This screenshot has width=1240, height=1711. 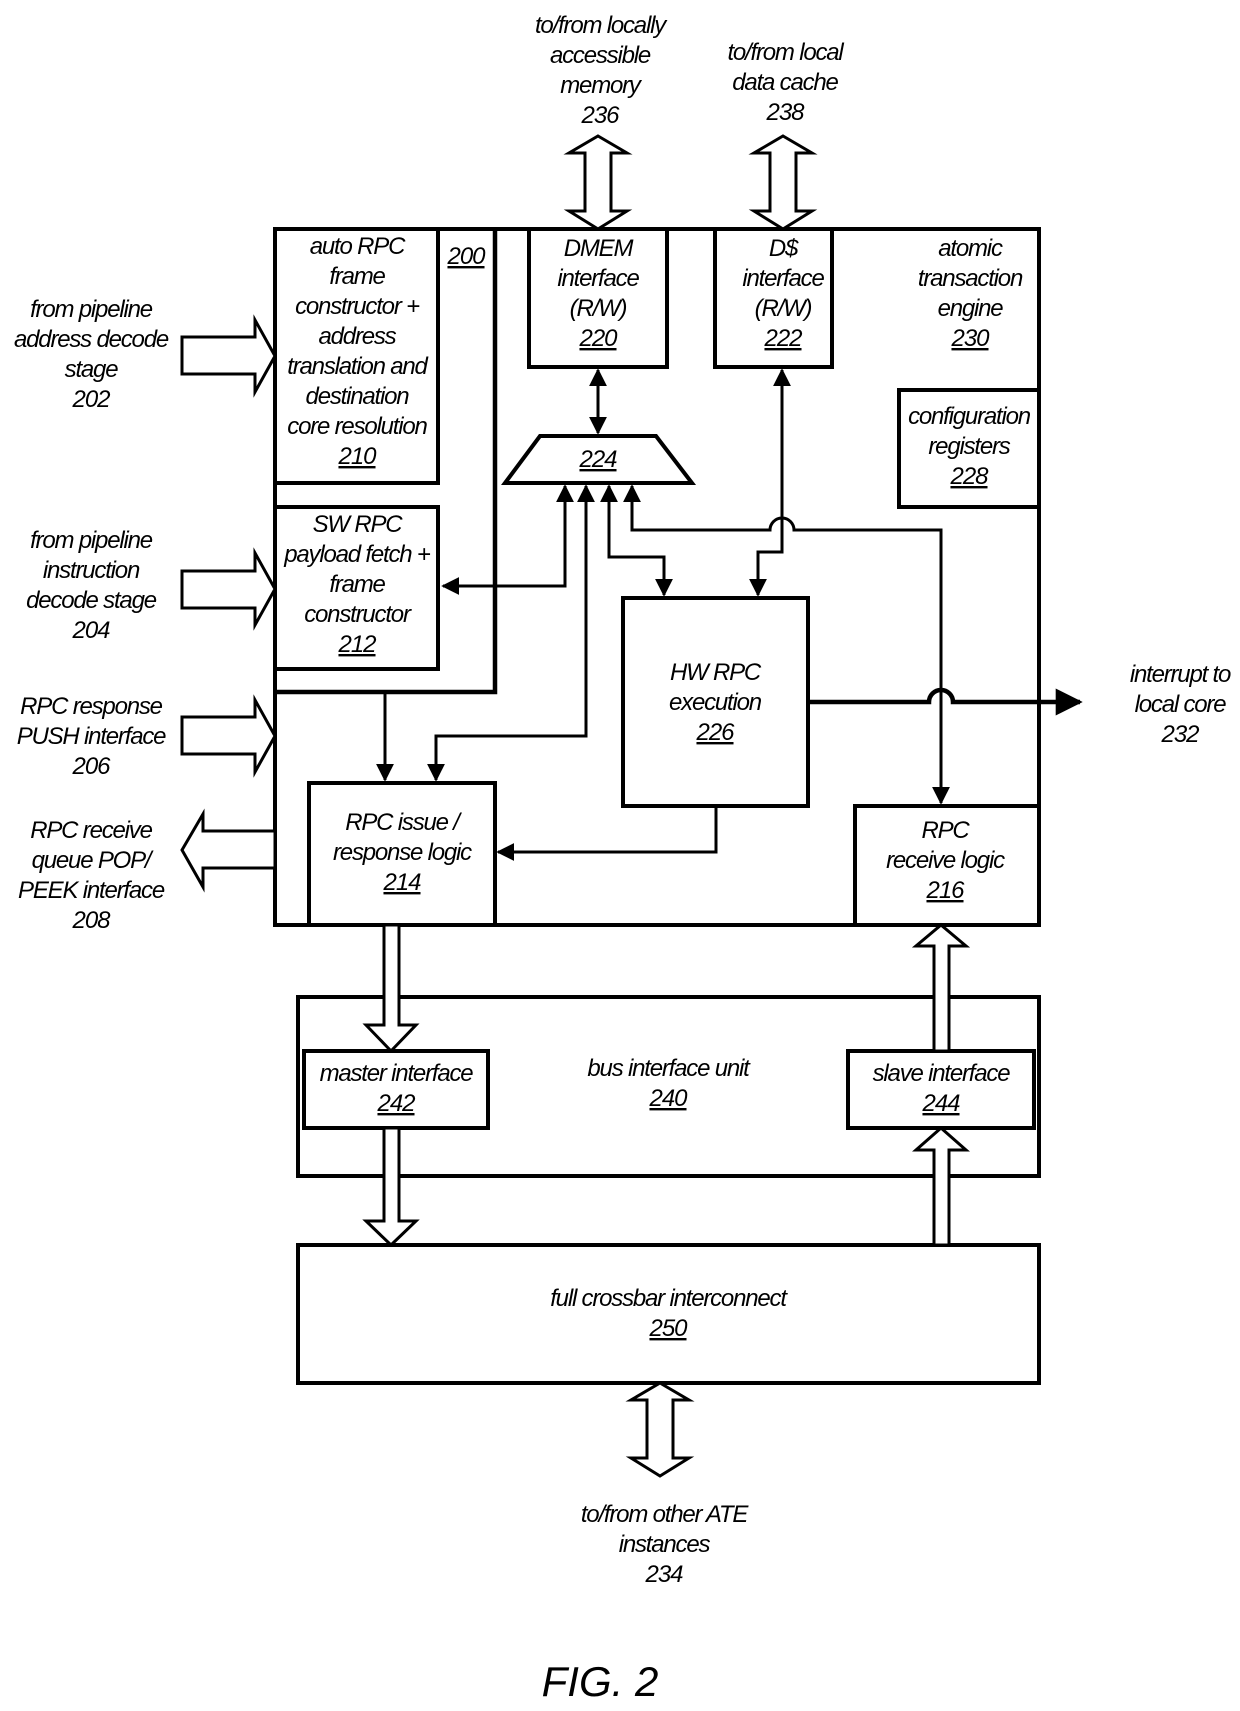 What do you see at coordinates (357, 456) in the screenshot?
I see `svg-text: 210` at bounding box center [357, 456].